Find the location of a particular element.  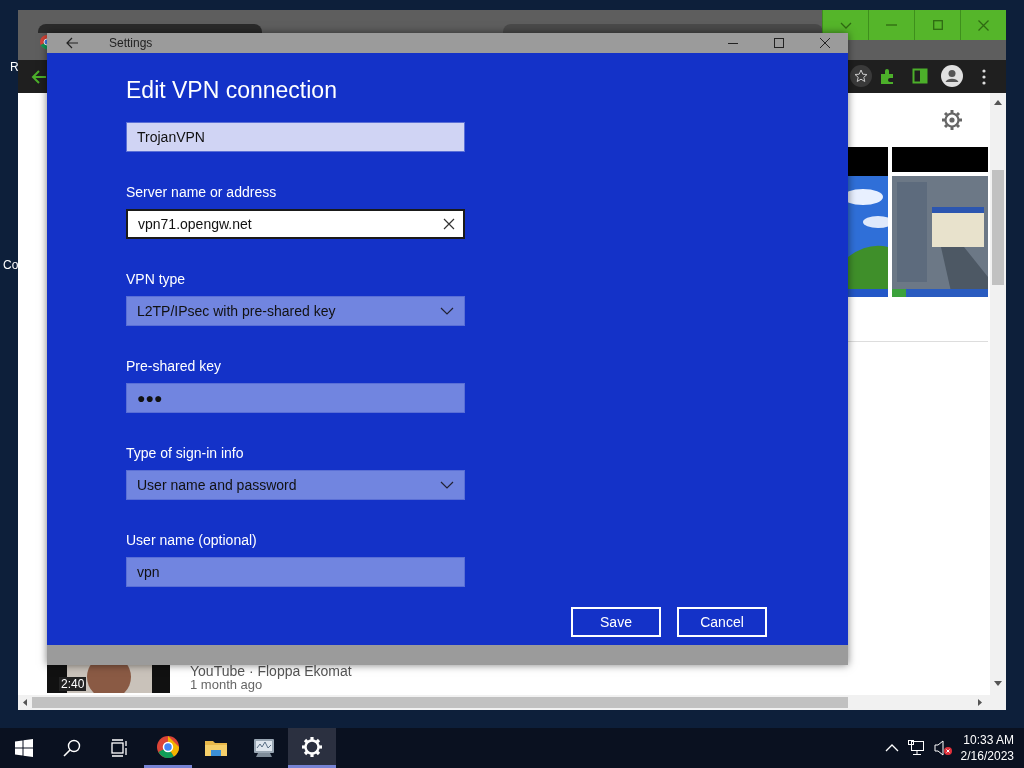

save-button: Save is located at coordinates (616, 622).